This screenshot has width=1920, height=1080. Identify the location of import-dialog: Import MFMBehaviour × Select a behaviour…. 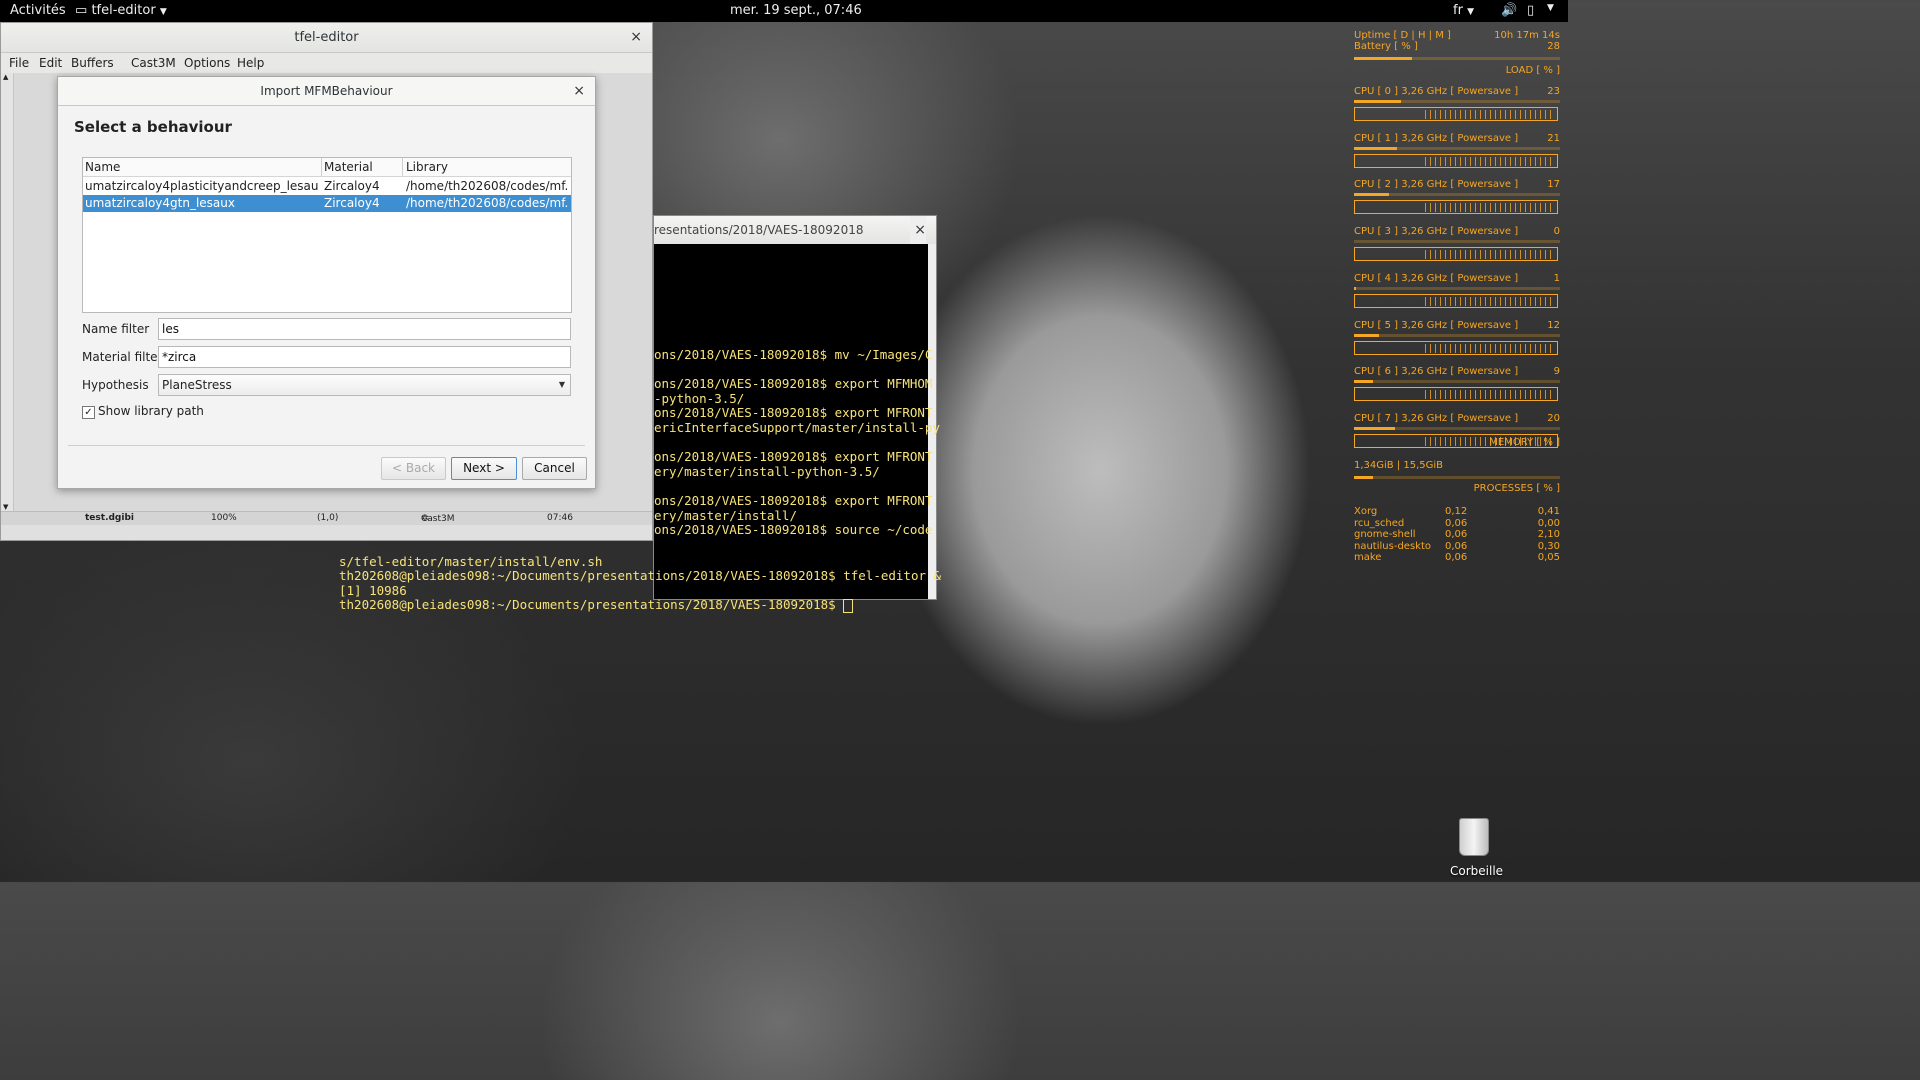
(326, 282).